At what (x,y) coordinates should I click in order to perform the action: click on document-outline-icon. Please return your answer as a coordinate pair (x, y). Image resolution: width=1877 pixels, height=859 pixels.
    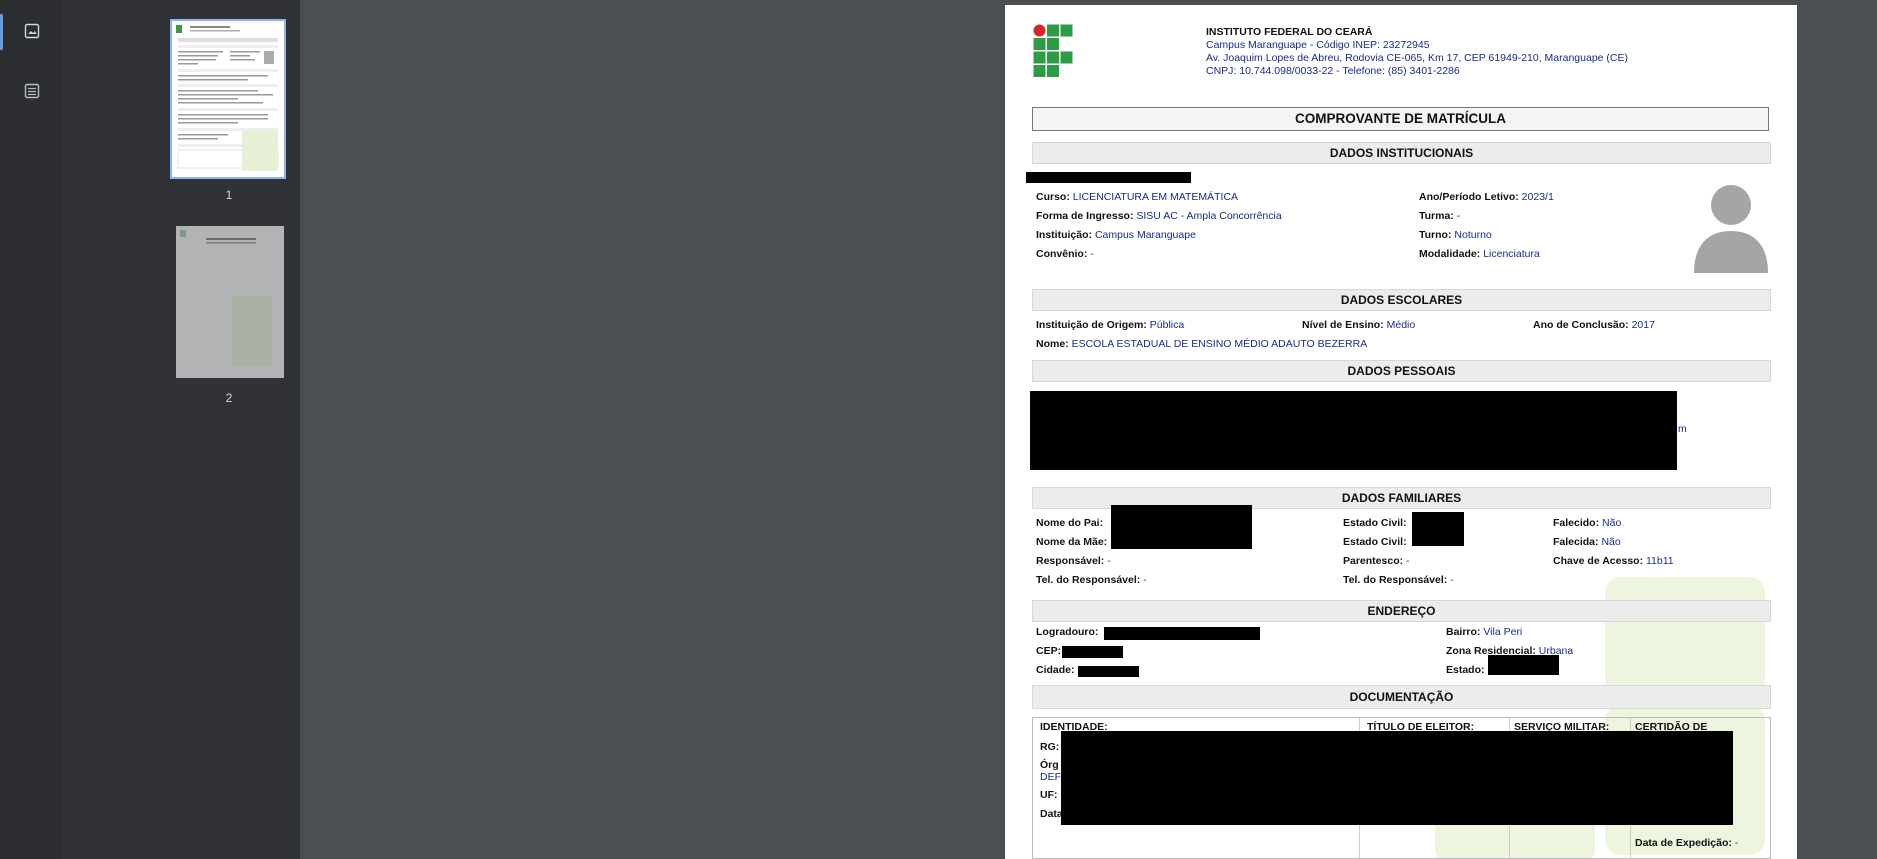
    Looking at the image, I should click on (32, 91).